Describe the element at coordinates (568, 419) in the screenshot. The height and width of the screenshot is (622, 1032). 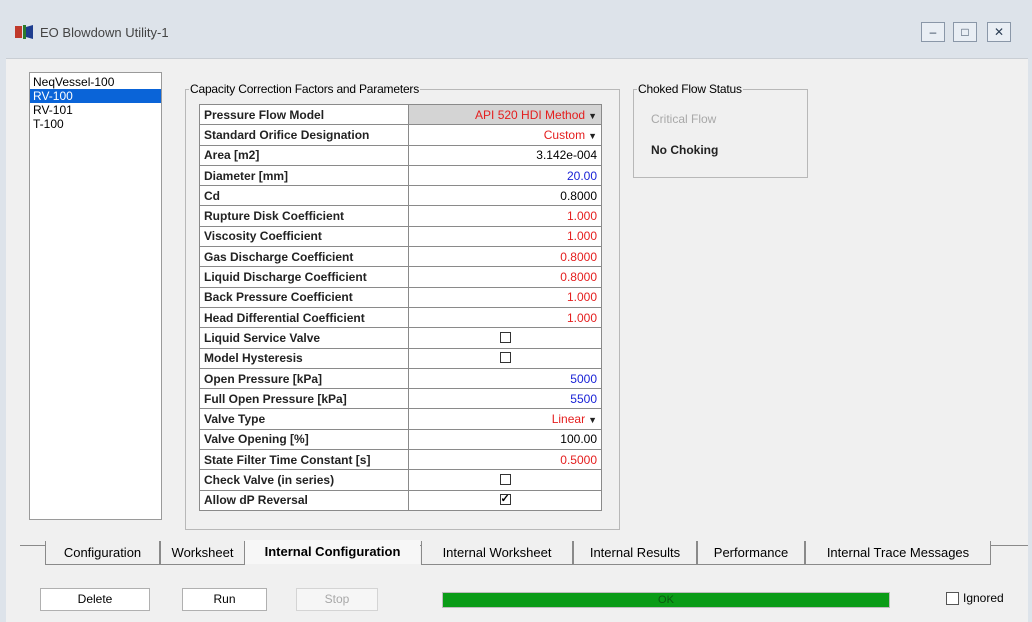
I see `param-value-text: Linear` at that location.